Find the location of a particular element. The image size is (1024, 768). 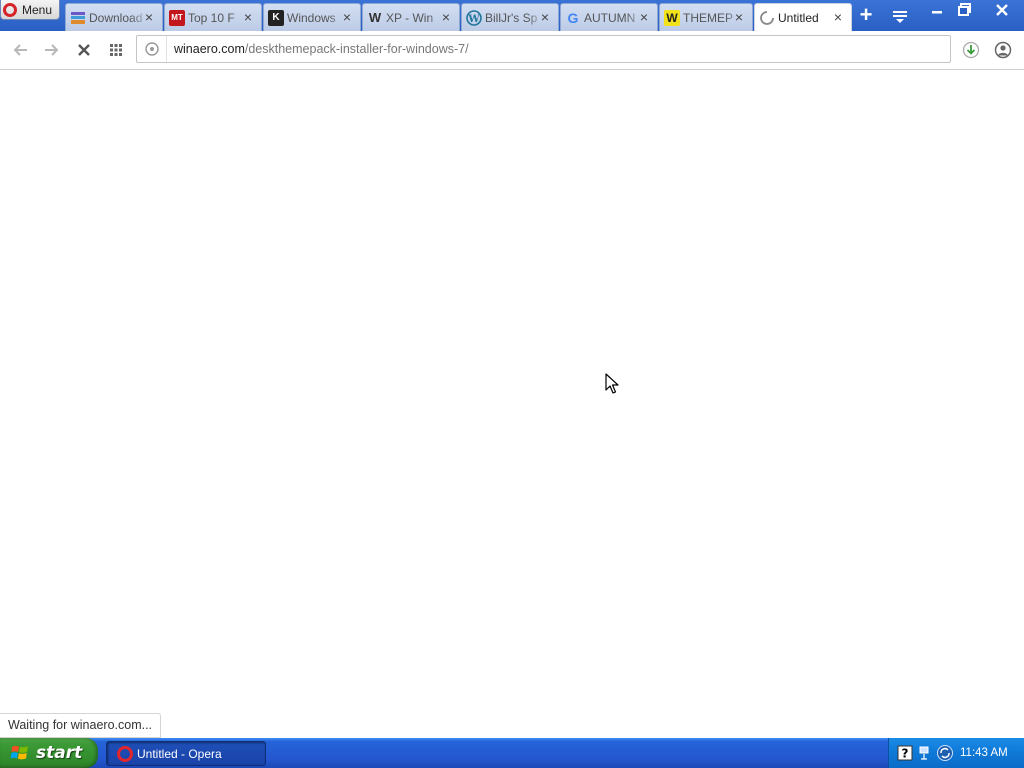

tab-title: AUTUMN is located at coordinates (610, 17).